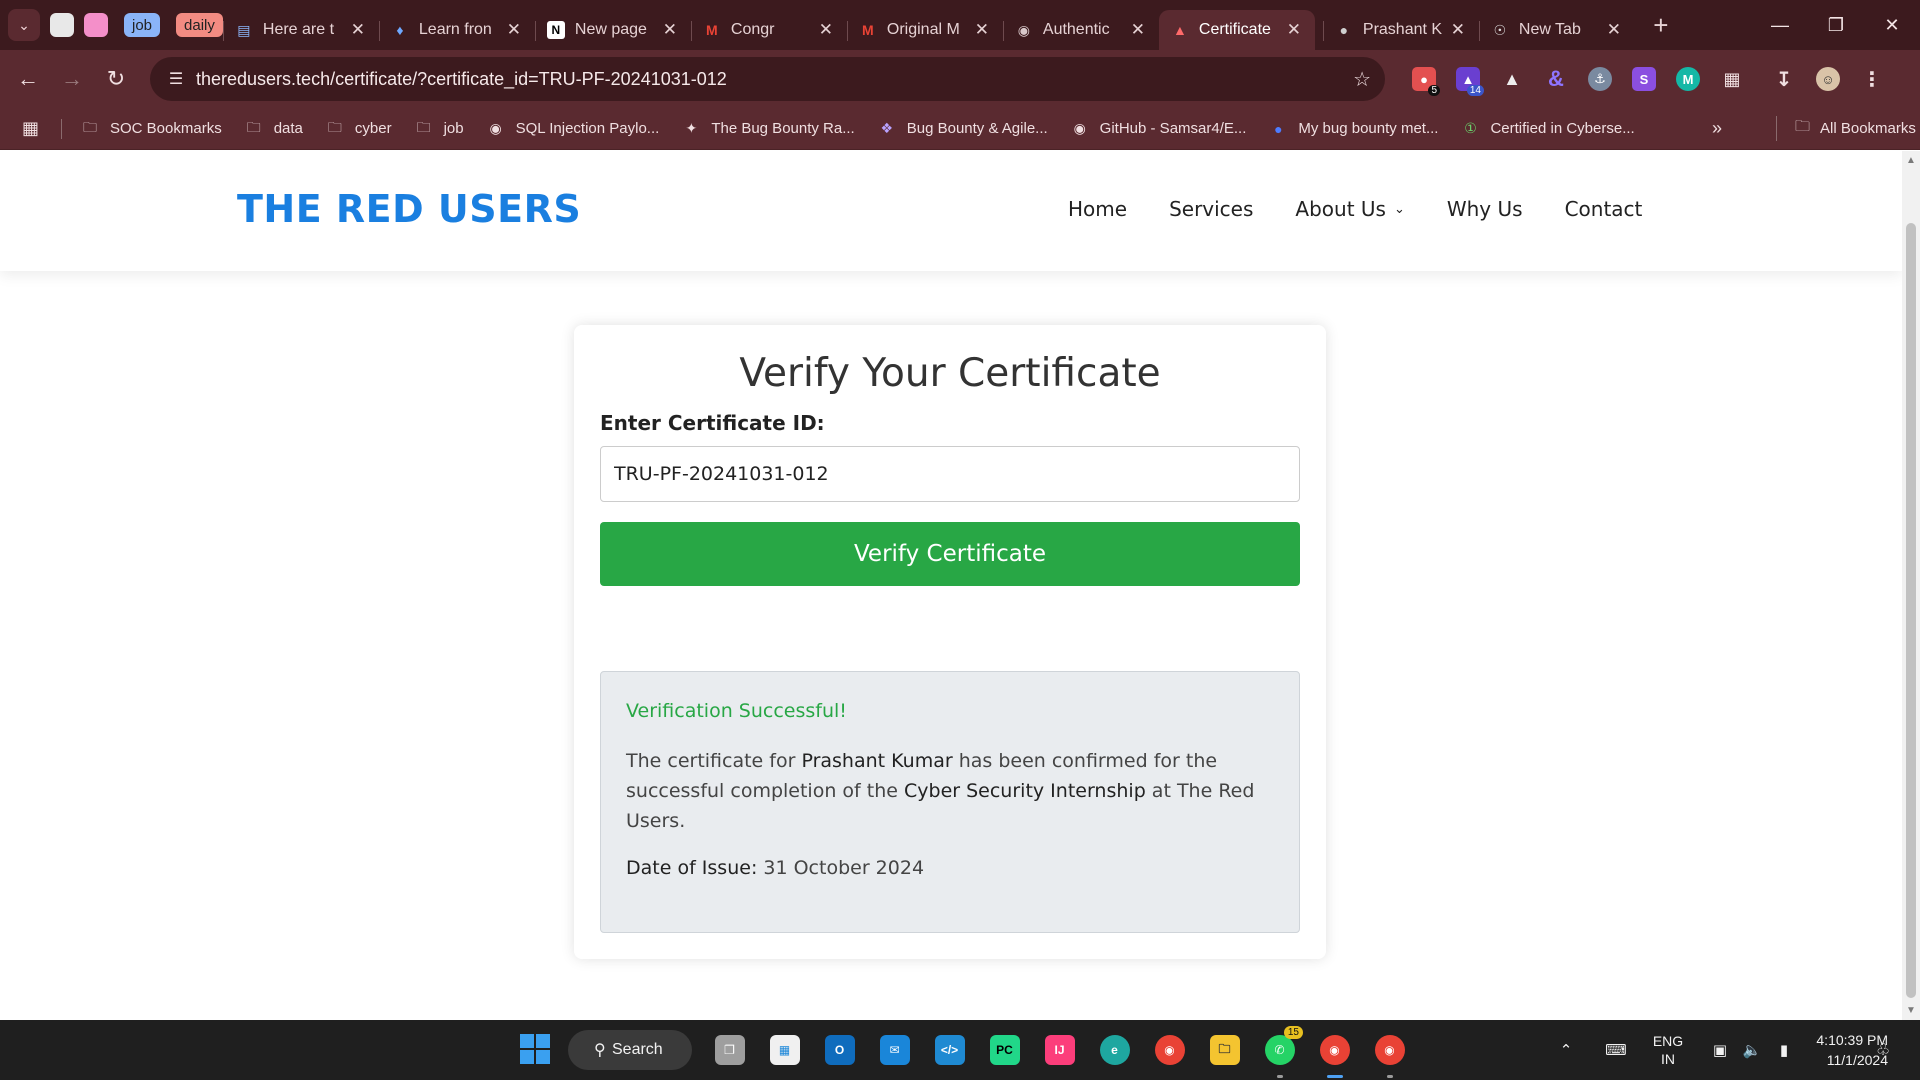  I want to click on page-scrollbar: ▲ ▼, so click(1911, 585).